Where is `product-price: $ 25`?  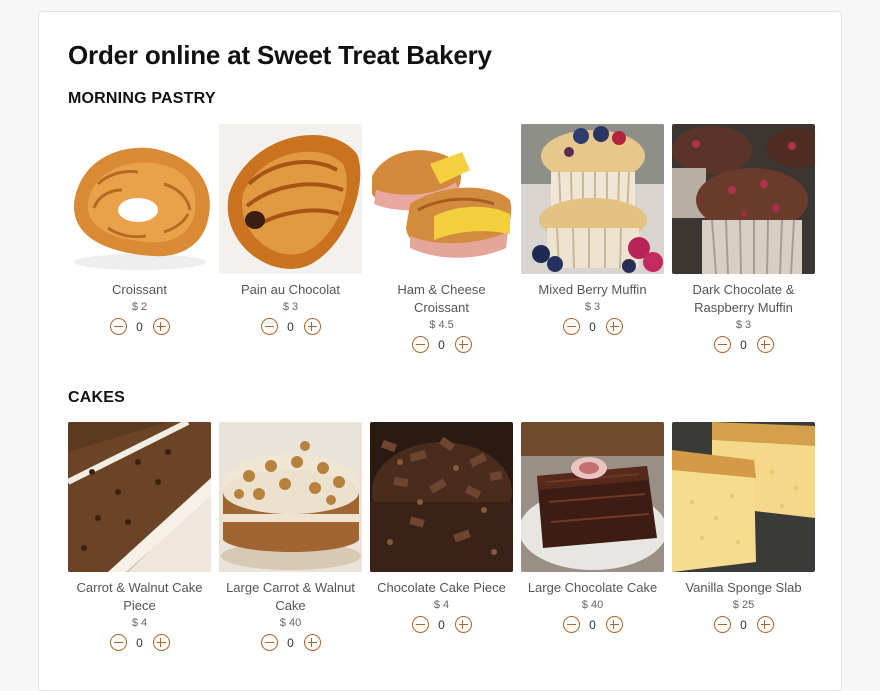
product-price: $ 25 is located at coordinates (743, 605).